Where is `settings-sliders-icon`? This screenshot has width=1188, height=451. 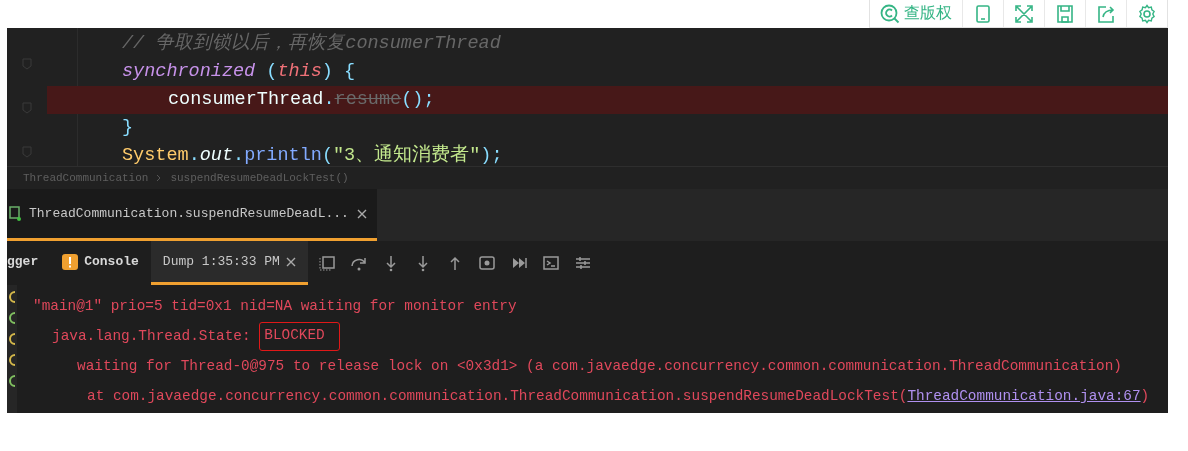
settings-sliders-icon is located at coordinates (582, 263).